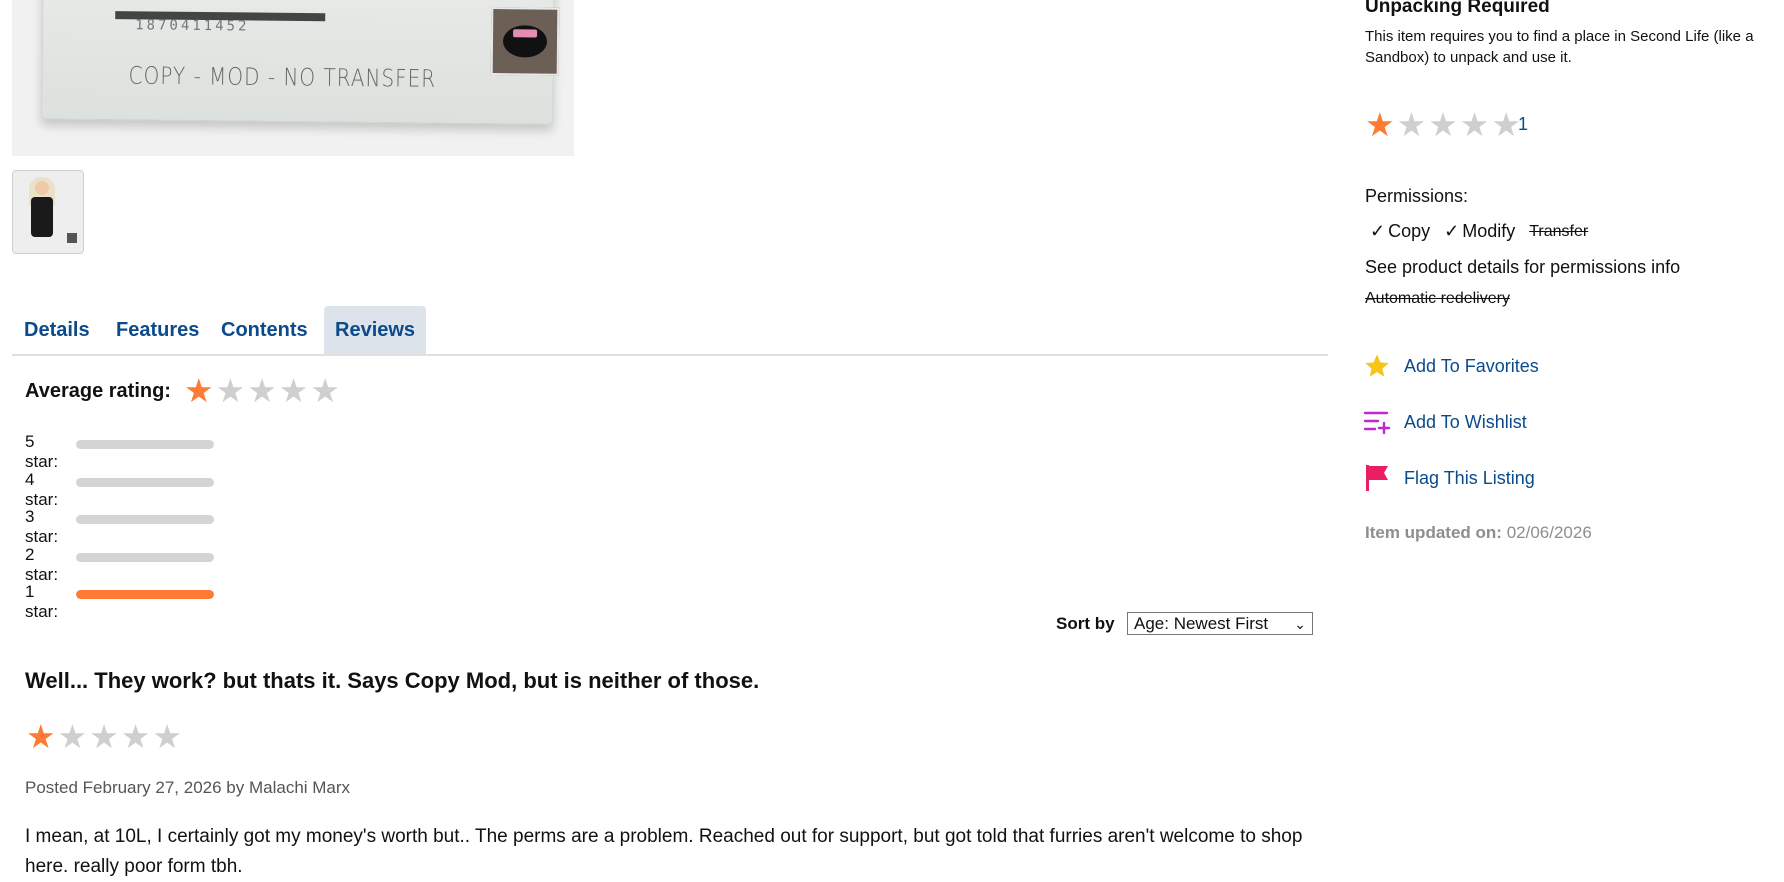 The image size is (1784, 882). Describe the element at coordinates (157, 330) in the screenshot. I see `tab-features: Features` at that location.